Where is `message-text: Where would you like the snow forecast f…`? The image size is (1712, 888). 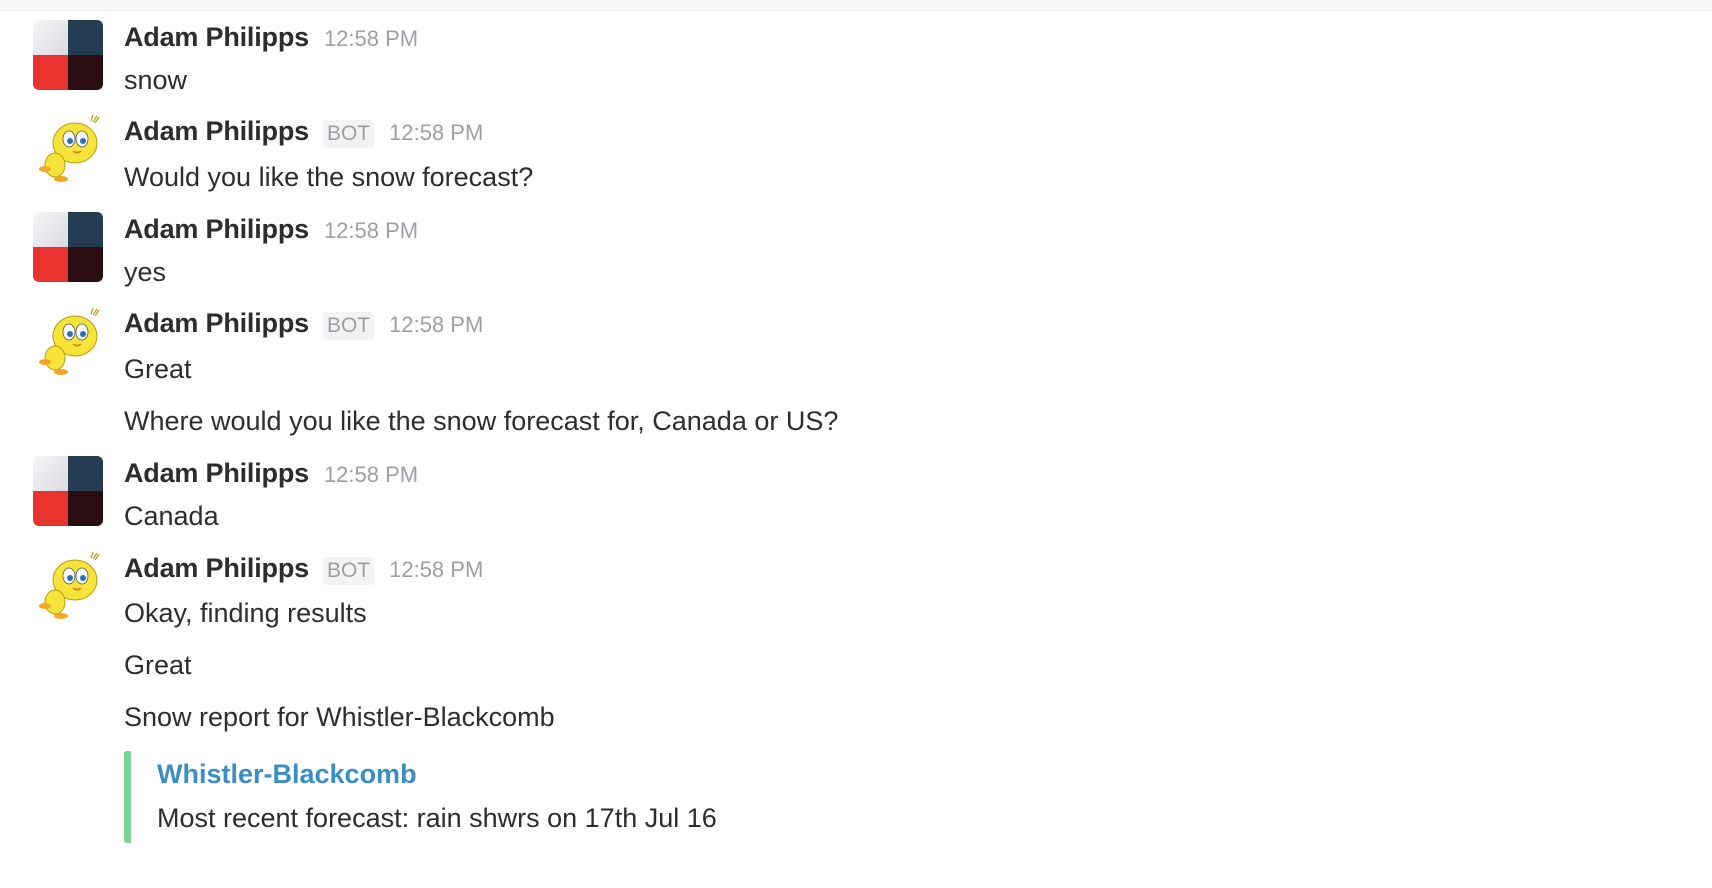 message-text: Where would you like the snow forecast f… is located at coordinates (481, 421).